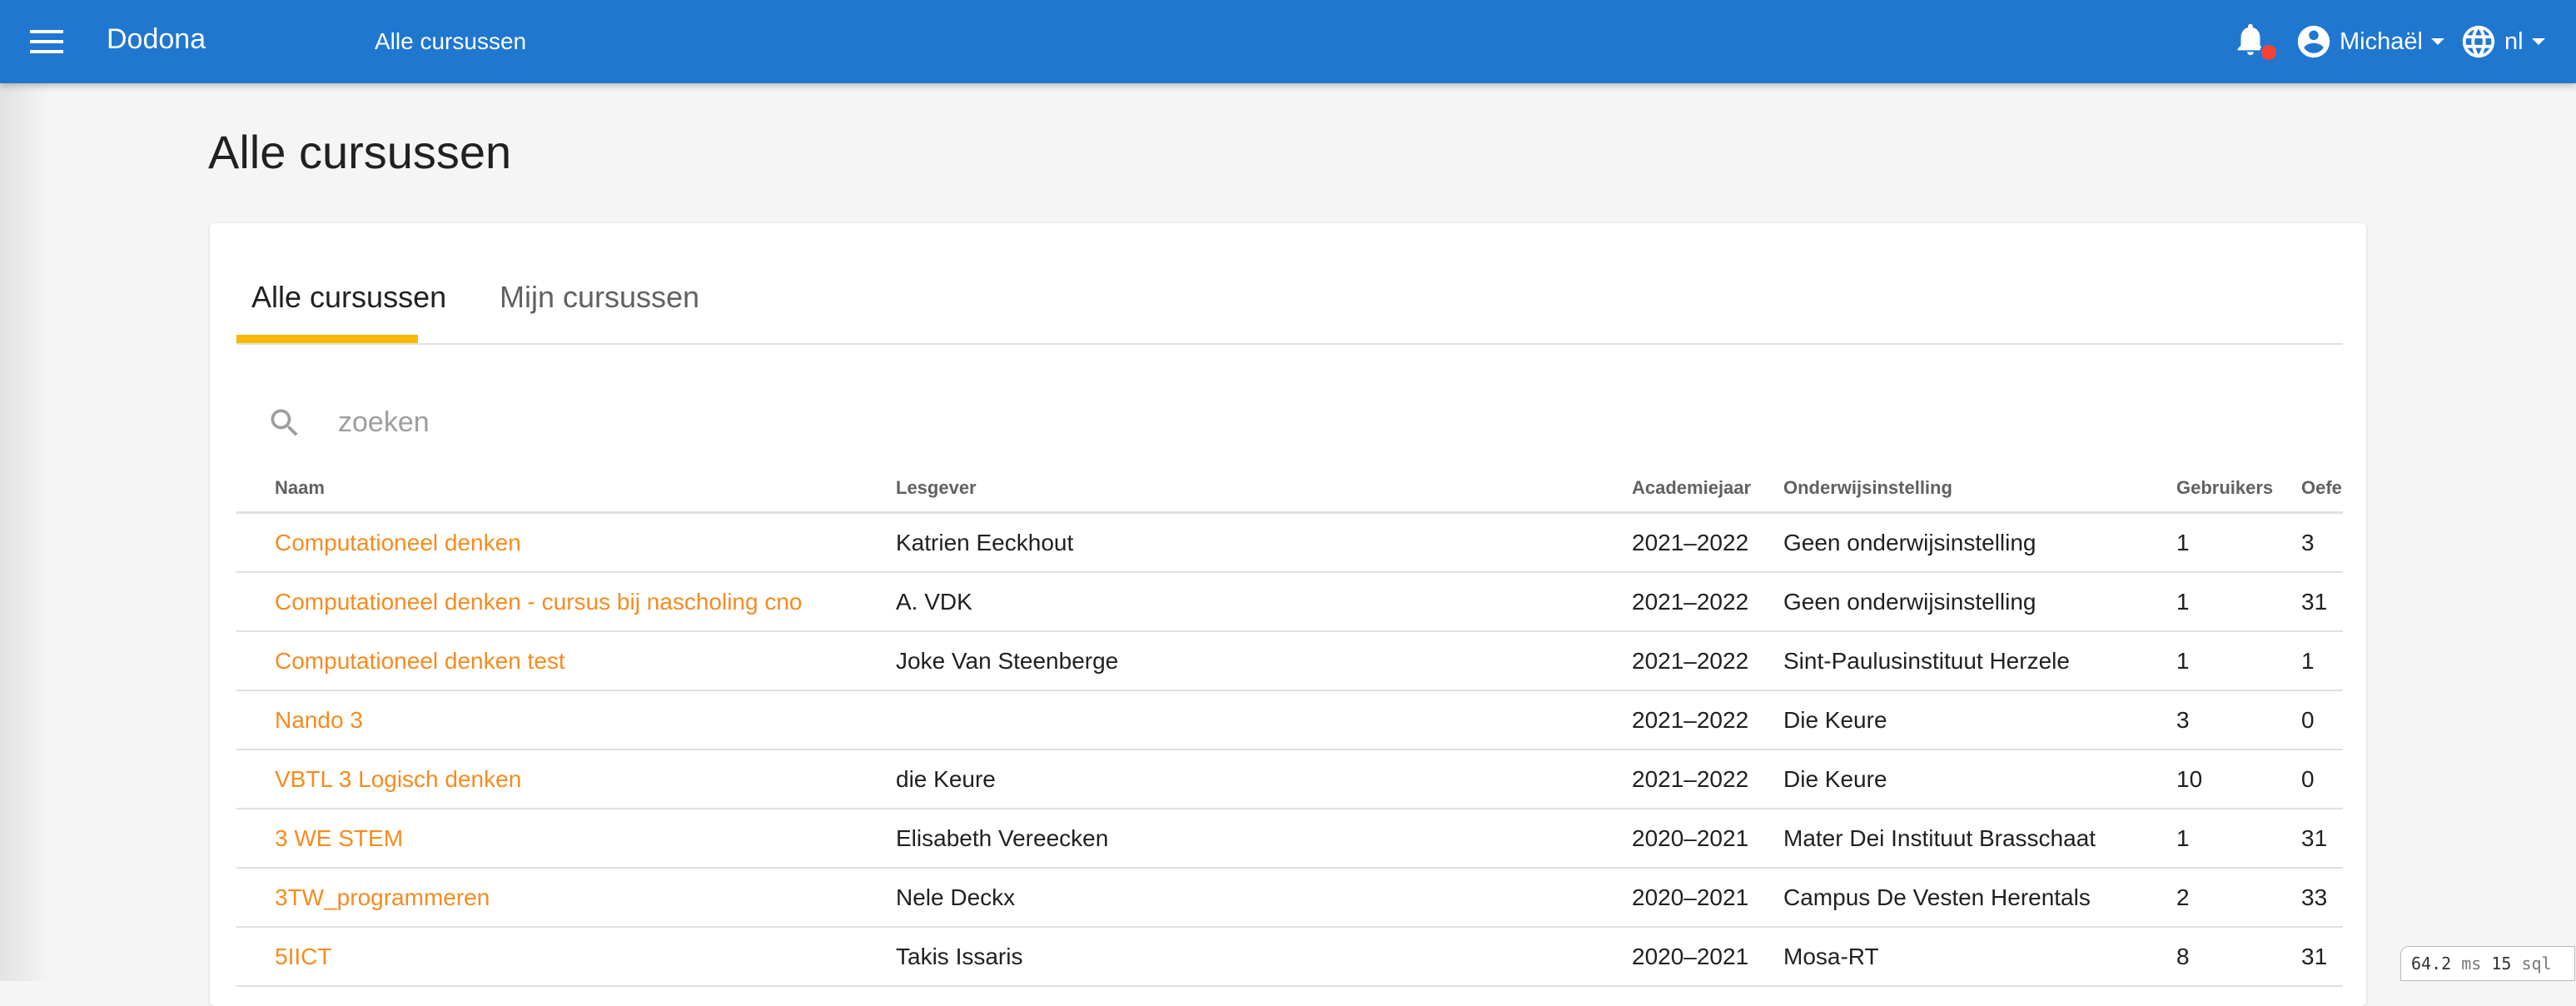 The height and width of the screenshot is (1006, 2576). What do you see at coordinates (1264, 542) in the screenshot?
I see `cell-teacher: Katrien Eeckhout` at bounding box center [1264, 542].